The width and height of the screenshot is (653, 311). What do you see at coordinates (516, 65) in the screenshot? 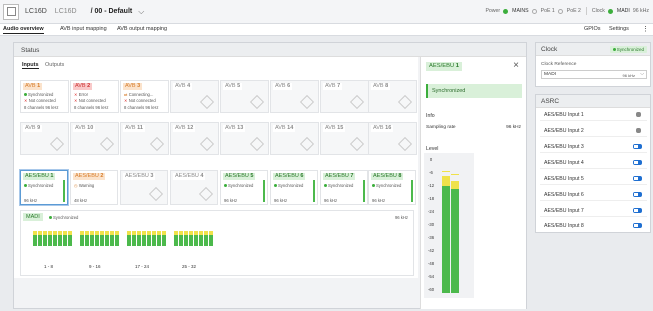
I see `close-icon: ×` at bounding box center [516, 65].